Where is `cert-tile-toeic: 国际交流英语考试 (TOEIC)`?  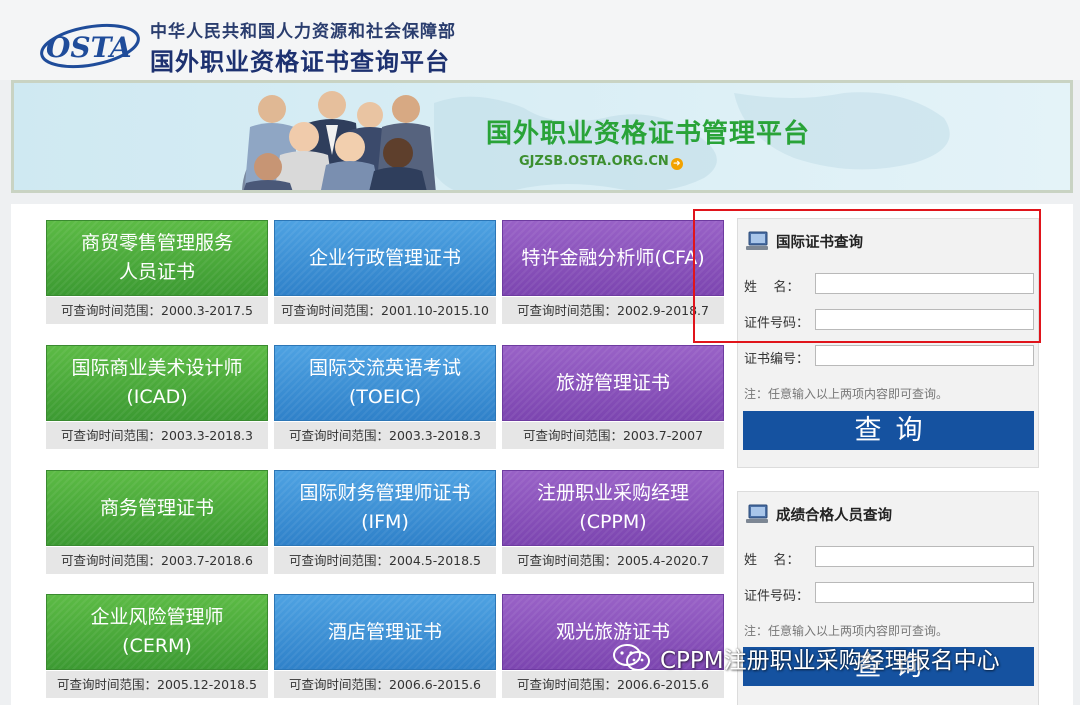 cert-tile-toeic: 国际交流英语考试 (TOEIC) is located at coordinates (385, 383).